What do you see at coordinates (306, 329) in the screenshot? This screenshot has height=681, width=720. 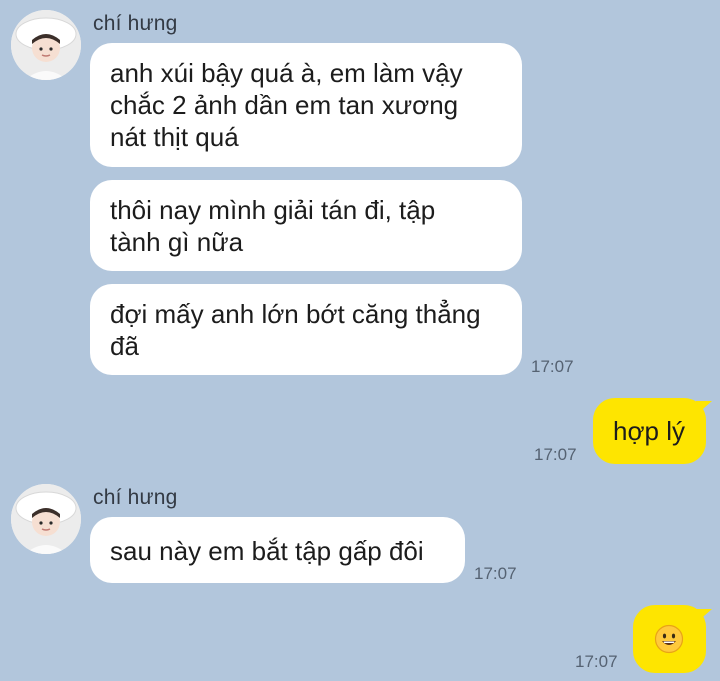 I see `message-bubble: đợi mấy anh lớn bớt căng thẳng đã` at bounding box center [306, 329].